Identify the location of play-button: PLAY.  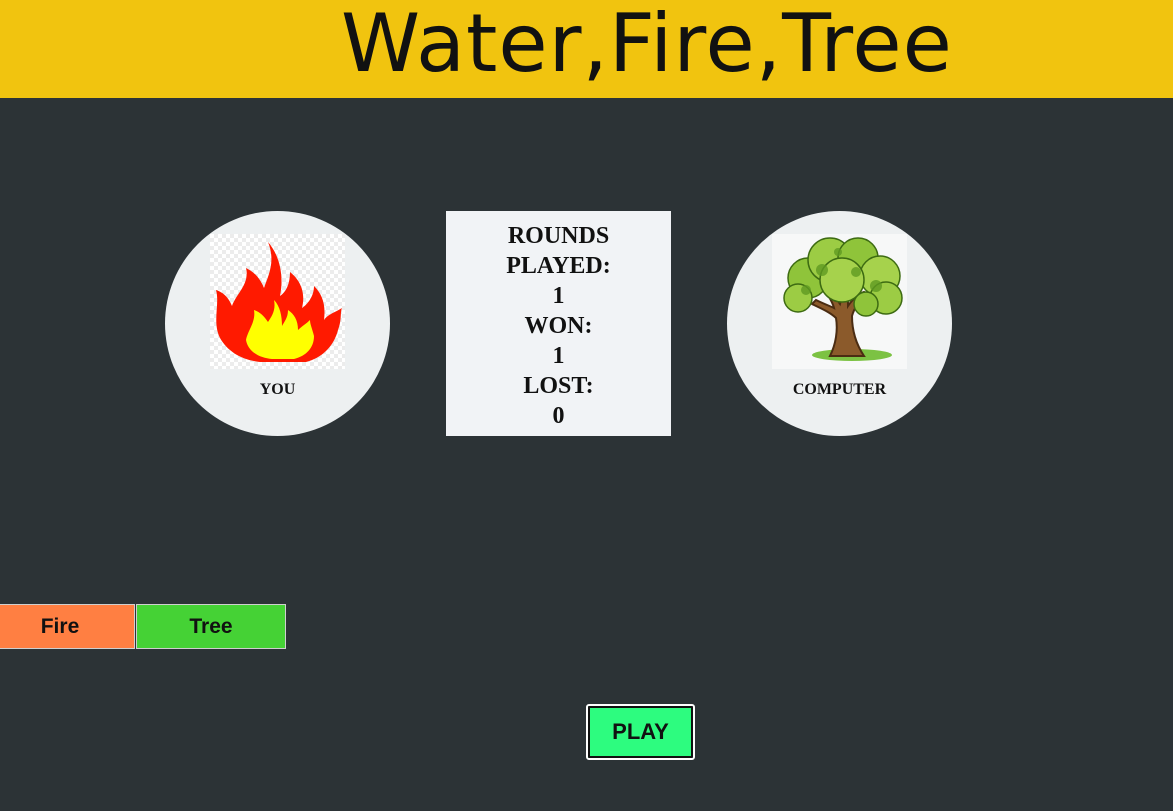
(640, 732).